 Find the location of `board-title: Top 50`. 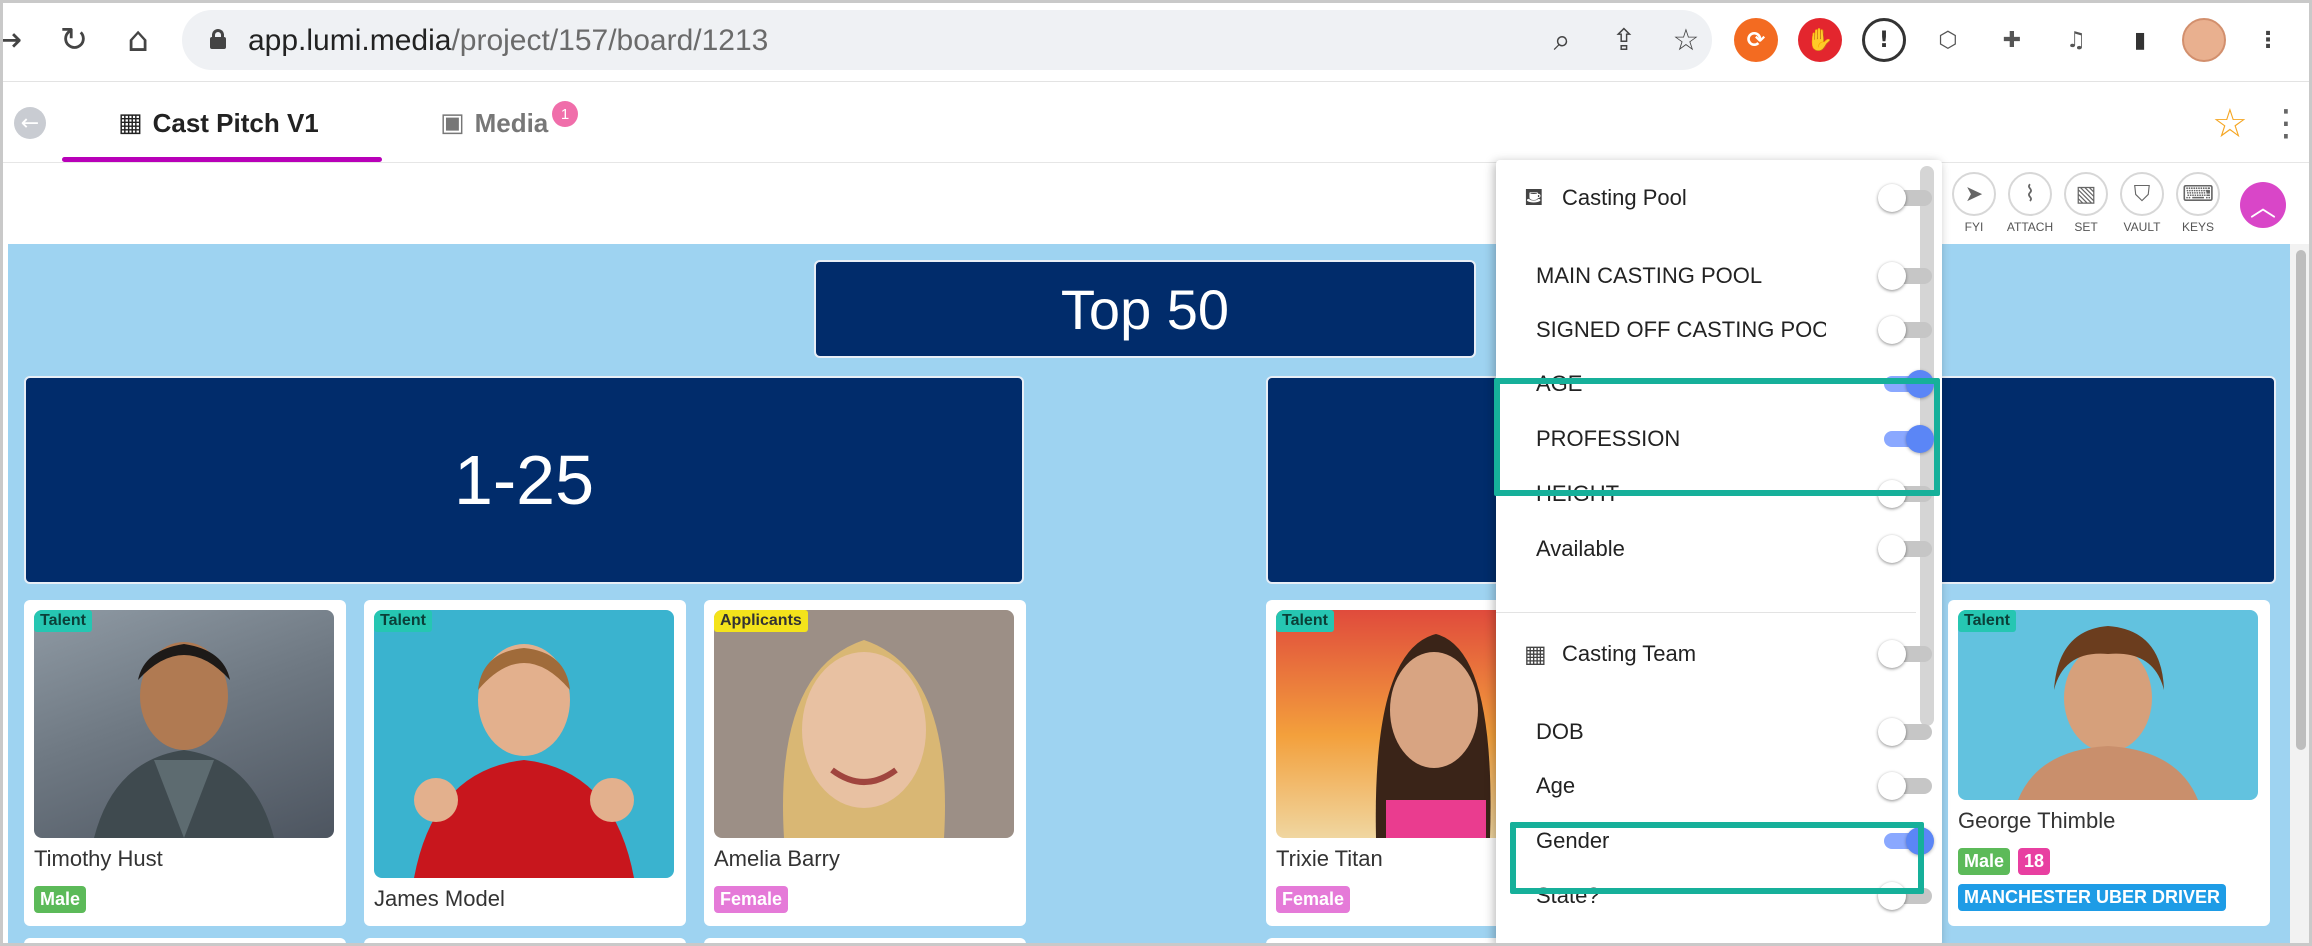

board-title: Top 50 is located at coordinates (1145, 309).